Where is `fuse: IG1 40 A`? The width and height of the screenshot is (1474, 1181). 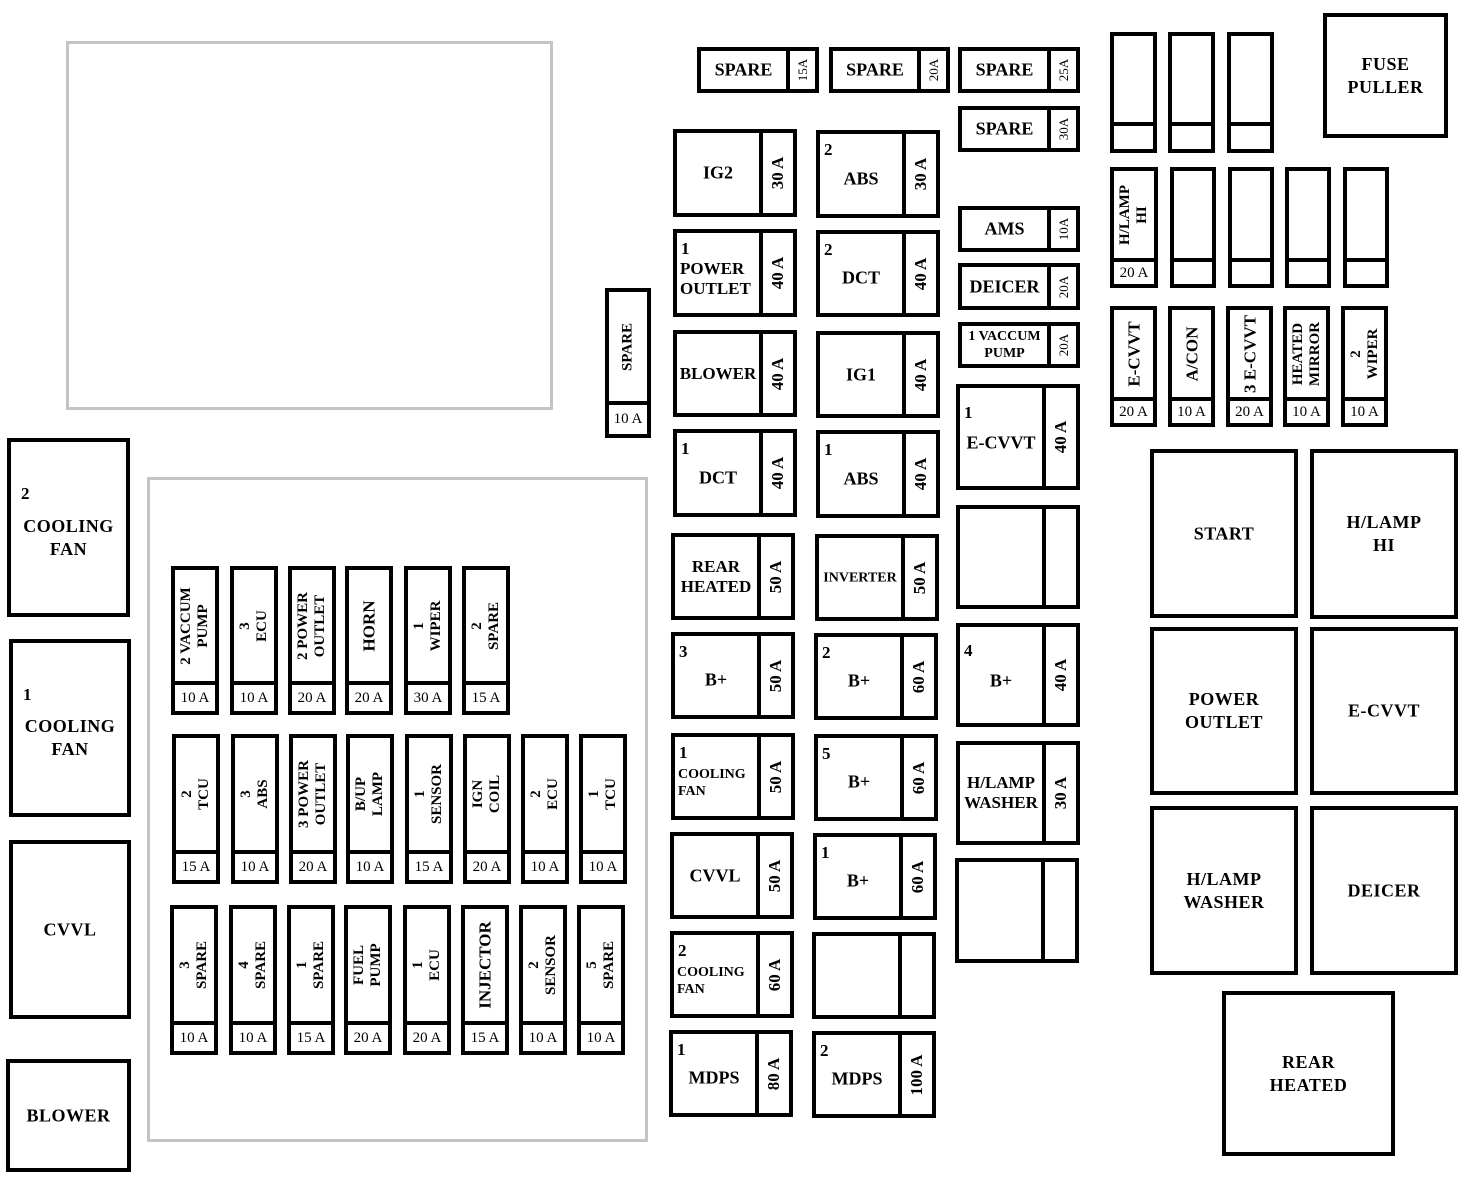 fuse: IG1 40 A is located at coordinates (878, 374).